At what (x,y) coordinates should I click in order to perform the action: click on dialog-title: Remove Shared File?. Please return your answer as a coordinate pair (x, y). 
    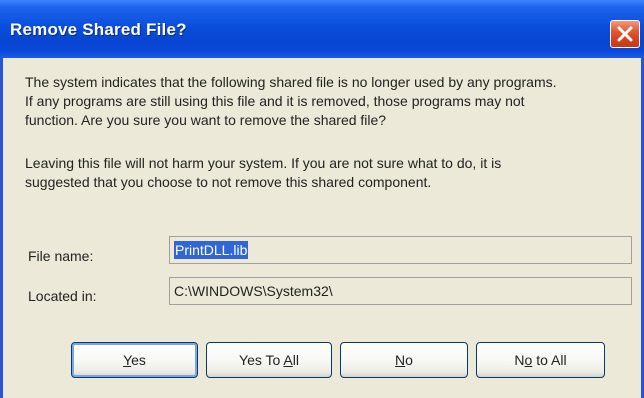
    Looking at the image, I should click on (98, 29).